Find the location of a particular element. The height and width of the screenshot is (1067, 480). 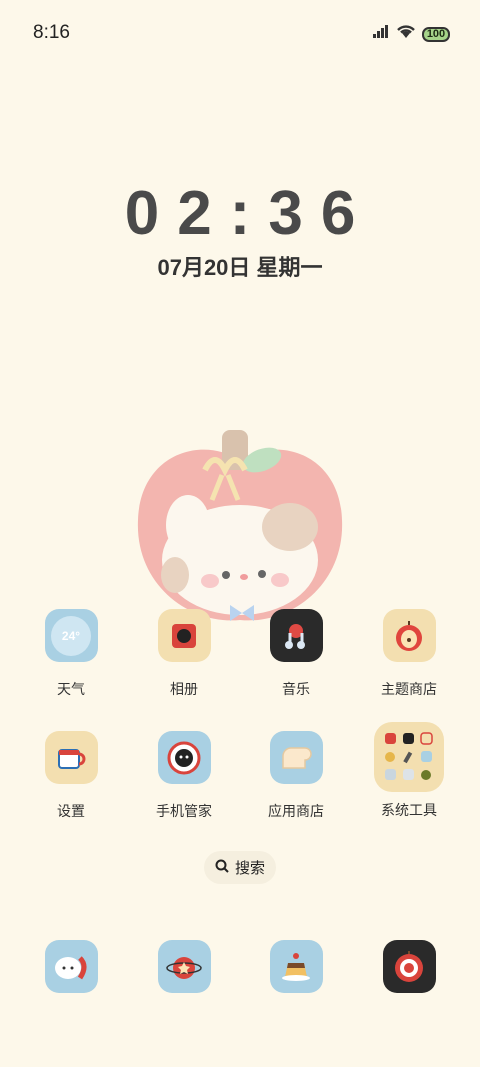

wifi-icon is located at coordinates (406, 34).